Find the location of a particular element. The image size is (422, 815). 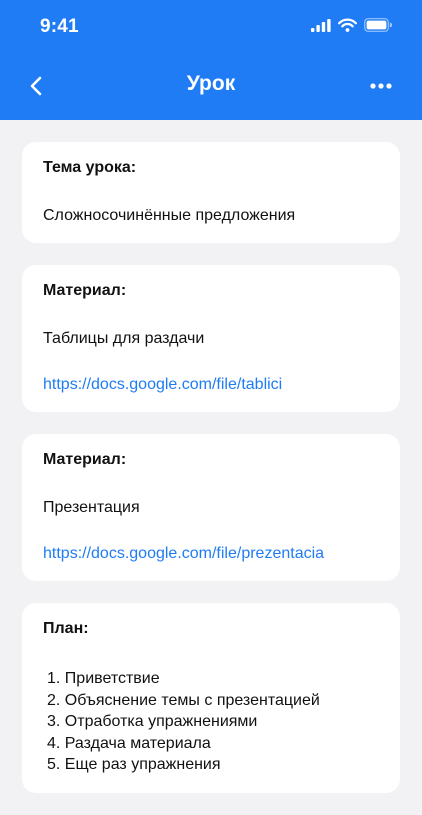

status-time: 9:41 is located at coordinates (59, 26).